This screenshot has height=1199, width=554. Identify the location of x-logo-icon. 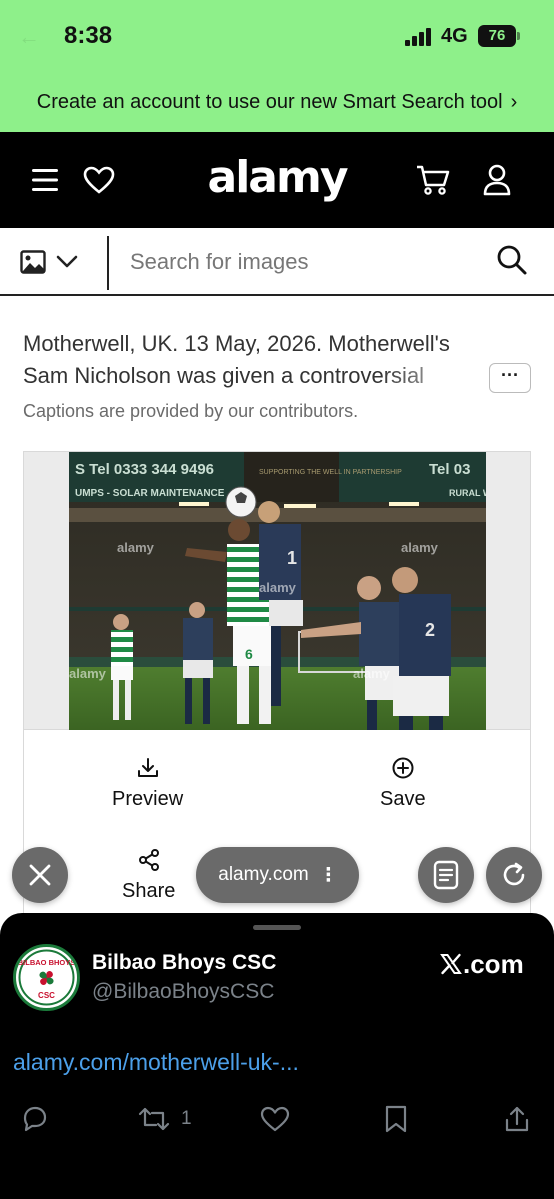
(451, 964).